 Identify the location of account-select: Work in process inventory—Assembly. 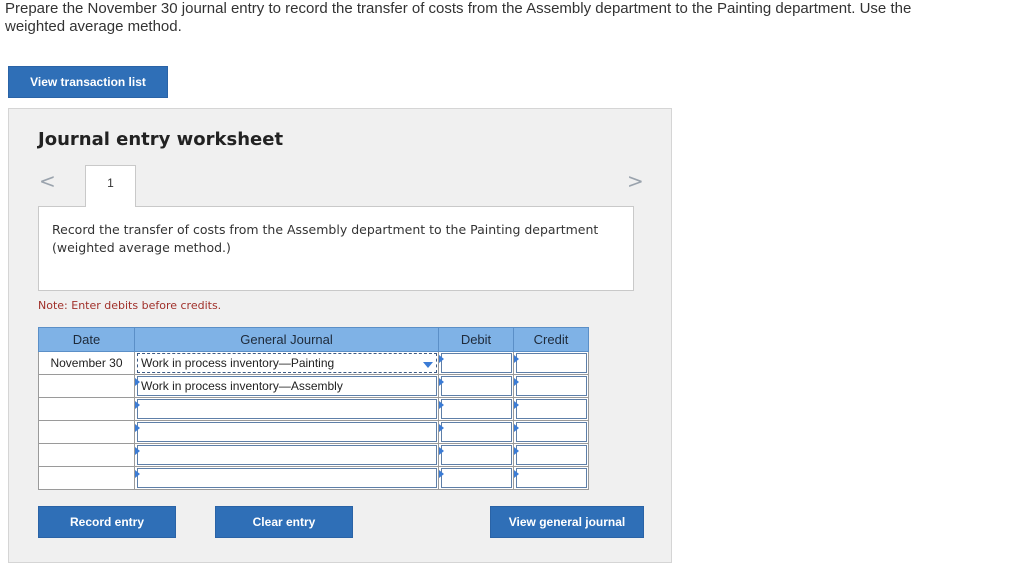
(287, 386).